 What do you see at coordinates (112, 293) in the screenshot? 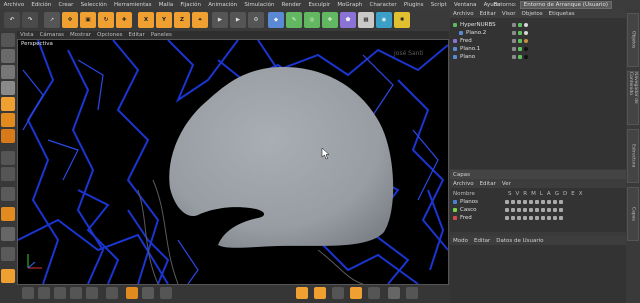
I see `loop-icon` at bounding box center [112, 293].